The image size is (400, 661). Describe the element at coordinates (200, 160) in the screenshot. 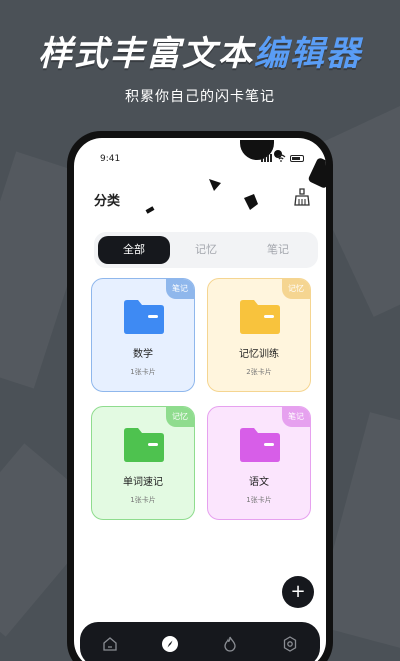

I see `status-bar: 9:41` at that location.